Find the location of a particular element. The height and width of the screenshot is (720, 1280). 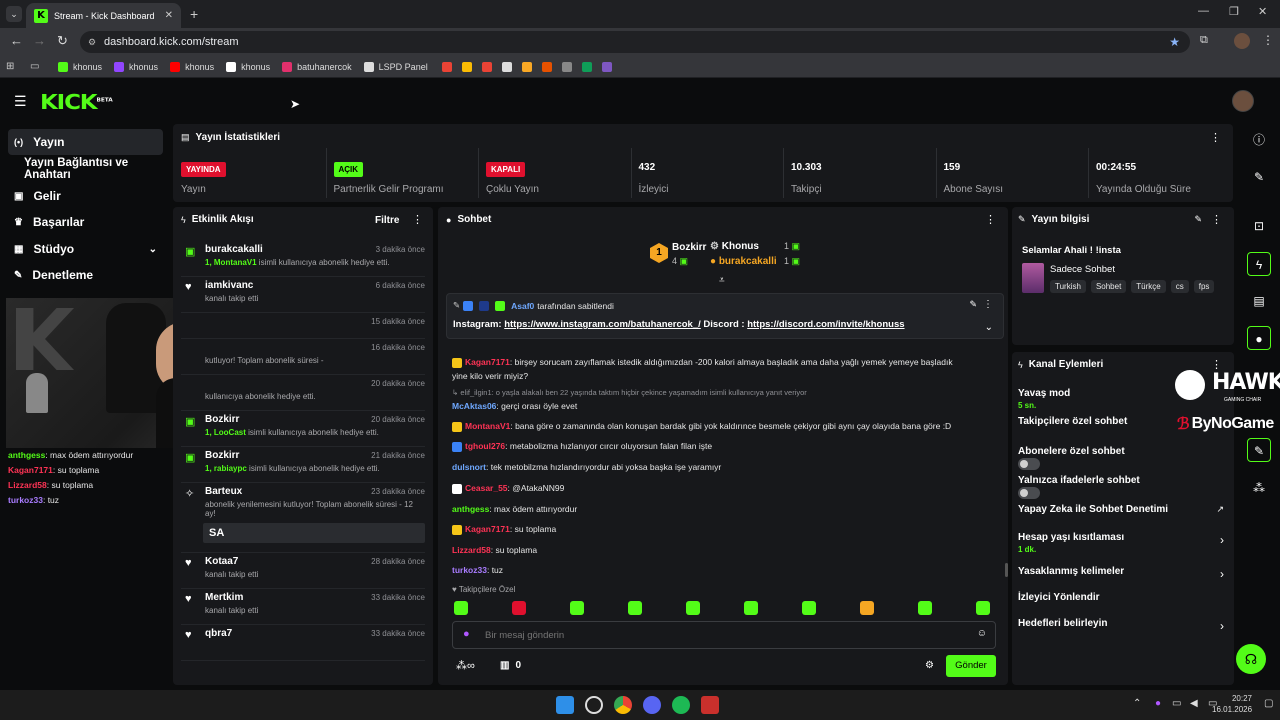

sheets-icon is located at coordinates (586, 66).